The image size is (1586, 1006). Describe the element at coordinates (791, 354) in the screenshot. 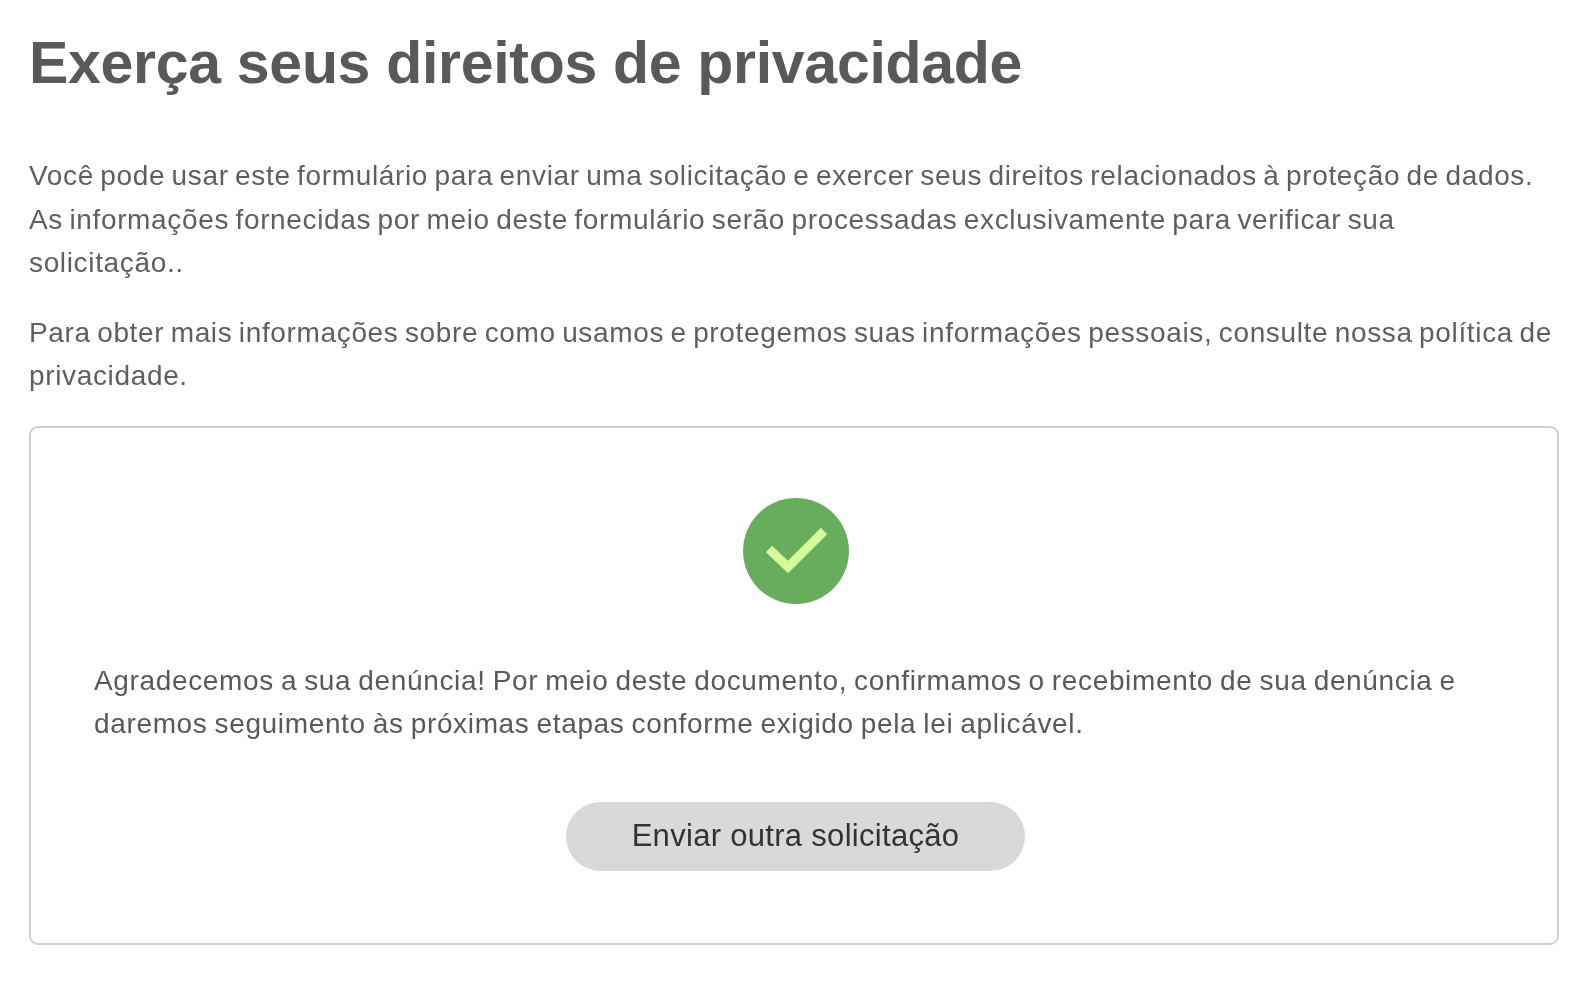

I see `intro-paragraph: Para obter mais informações sobre como usamos e protegemos suas informações pessoais, consulte nossa política de privacidade.` at that location.